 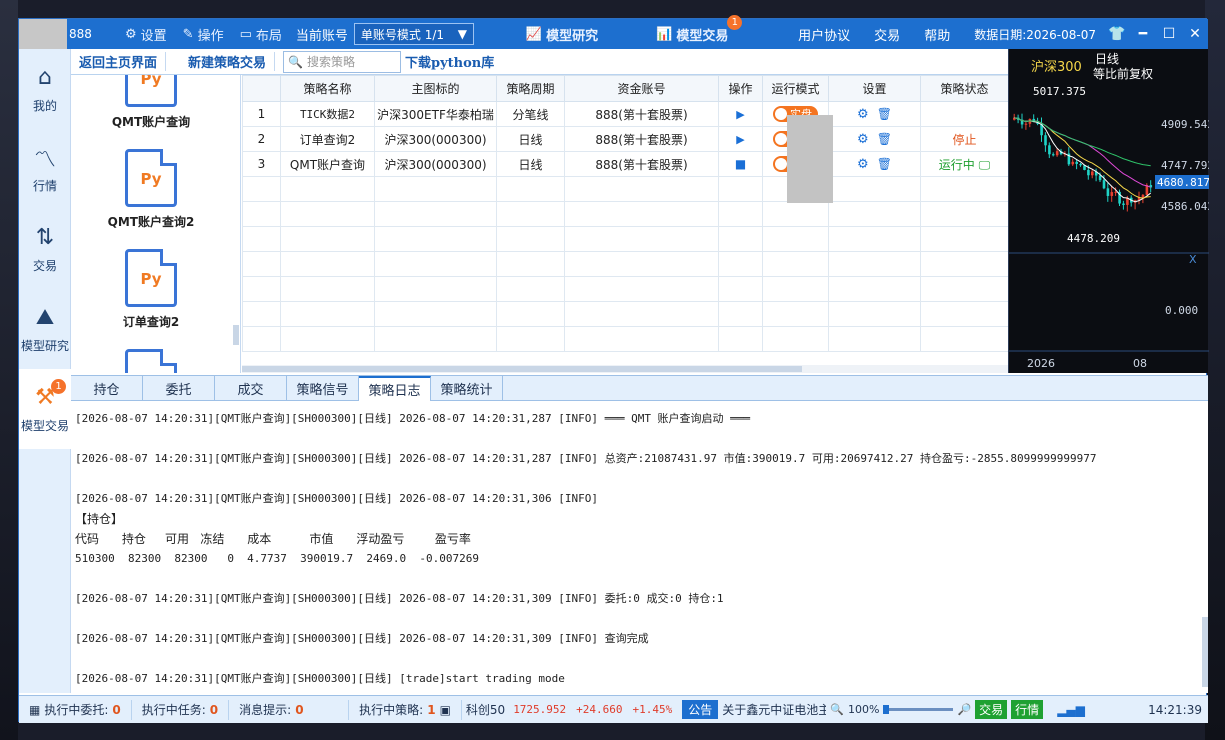 I want to click on index-percent: +1.45%, so click(x=652, y=709).